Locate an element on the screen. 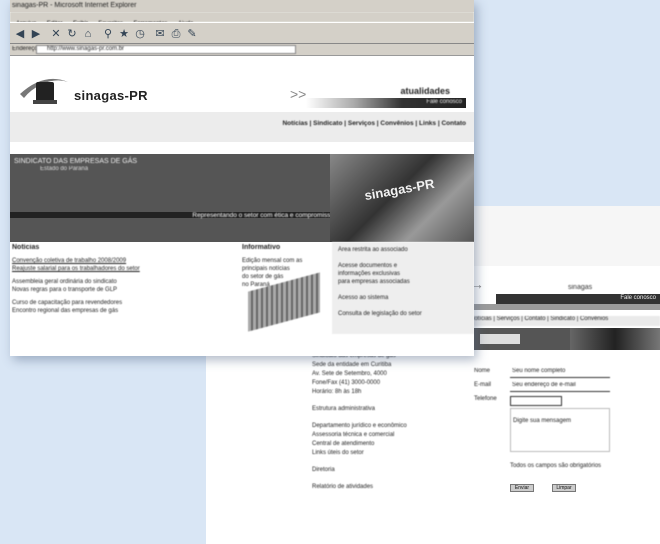 The width and height of the screenshot is (660, 544). newsletter-line: Edição mensal com as is located at coordinates (272, 261).